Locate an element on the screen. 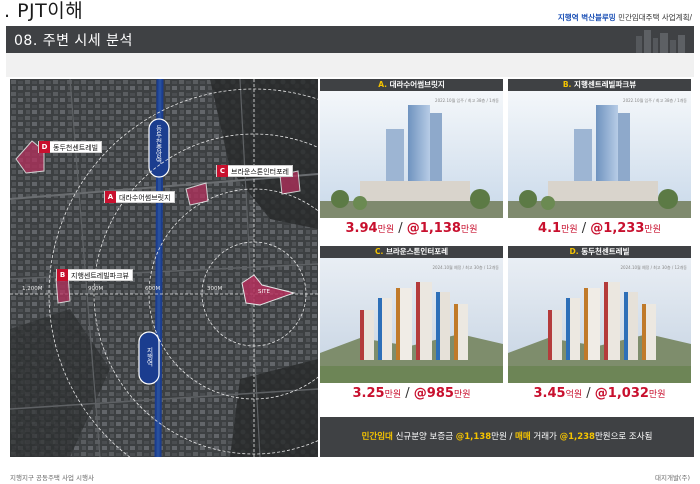  project-rest: 민간임대주택 사업계획/ is located at coordinates (653, 17).